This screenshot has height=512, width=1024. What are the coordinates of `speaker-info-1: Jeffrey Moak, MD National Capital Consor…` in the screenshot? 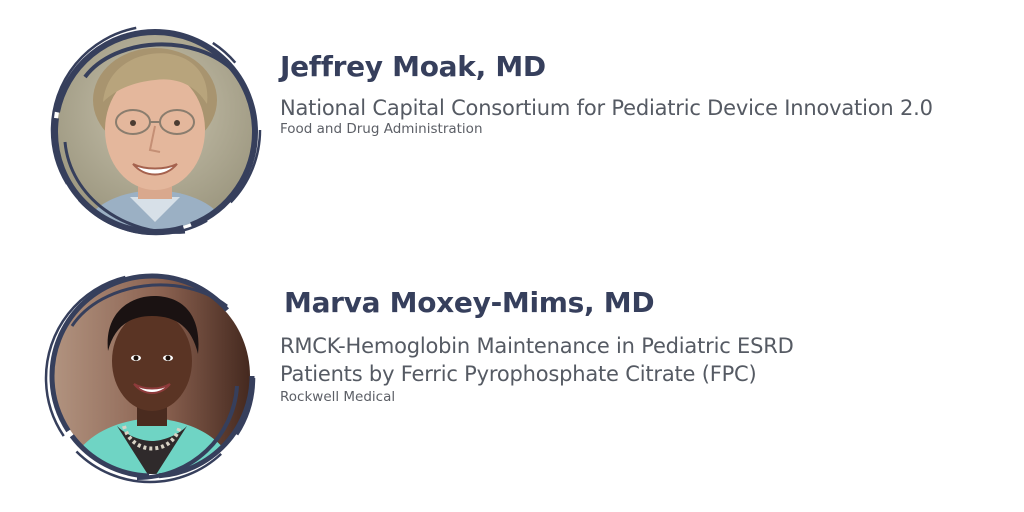 It's located at (606, 94).